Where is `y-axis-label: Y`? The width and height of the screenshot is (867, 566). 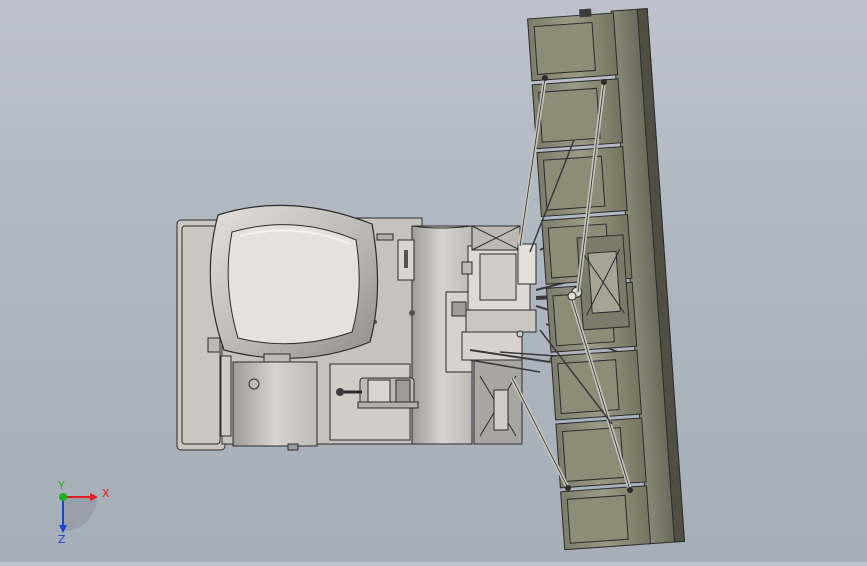 y-axis-label: Y is located at coordinates (61, 485).